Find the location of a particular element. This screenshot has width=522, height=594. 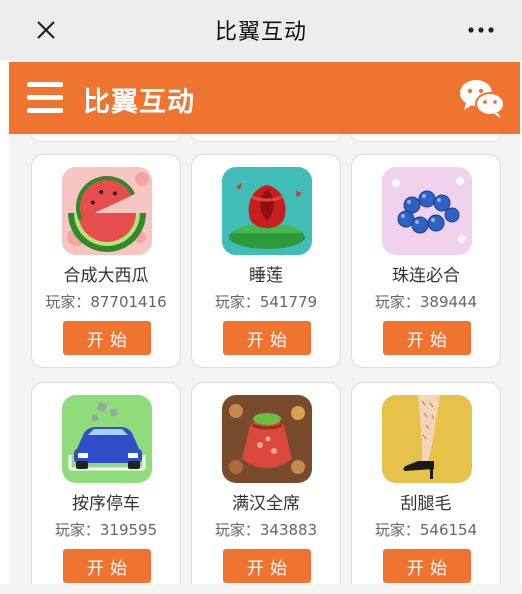

game-card: 合成大西瓜 玩家：87701416 开始 is located at coordinates (106, 261).